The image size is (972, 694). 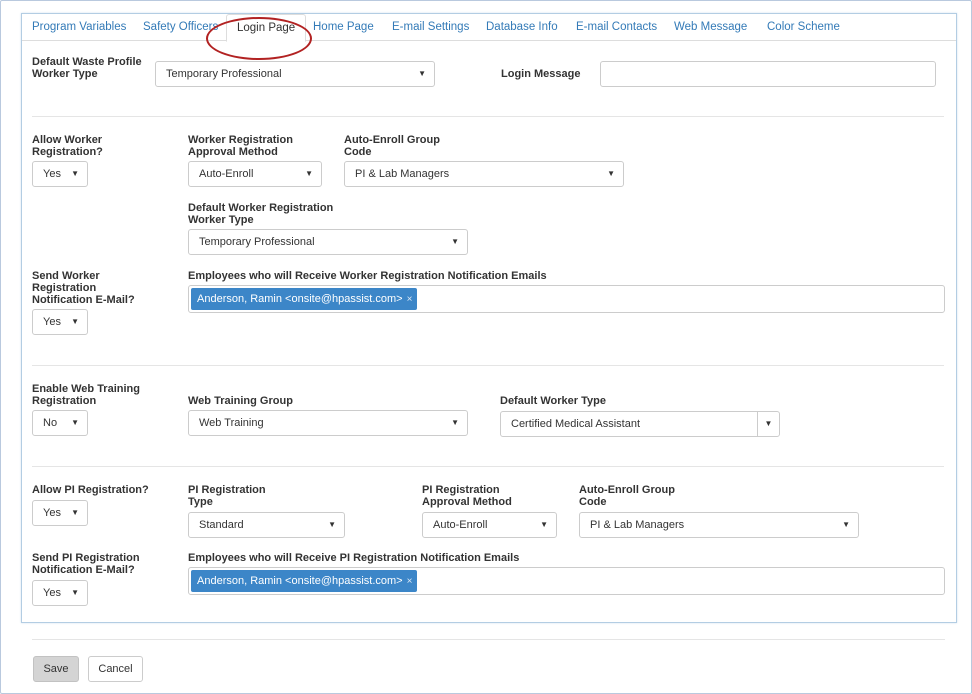 I want to click on pi-auto-enroll-group-value: PI & Lab Managers, so click(x=637, y=525).